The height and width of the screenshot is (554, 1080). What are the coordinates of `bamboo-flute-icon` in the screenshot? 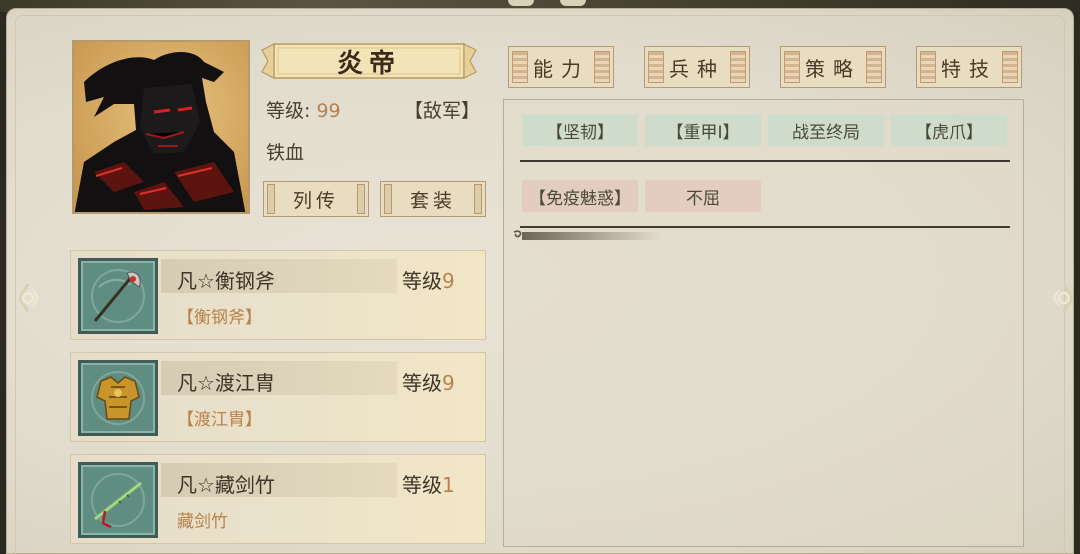 It's located at (118, 500).